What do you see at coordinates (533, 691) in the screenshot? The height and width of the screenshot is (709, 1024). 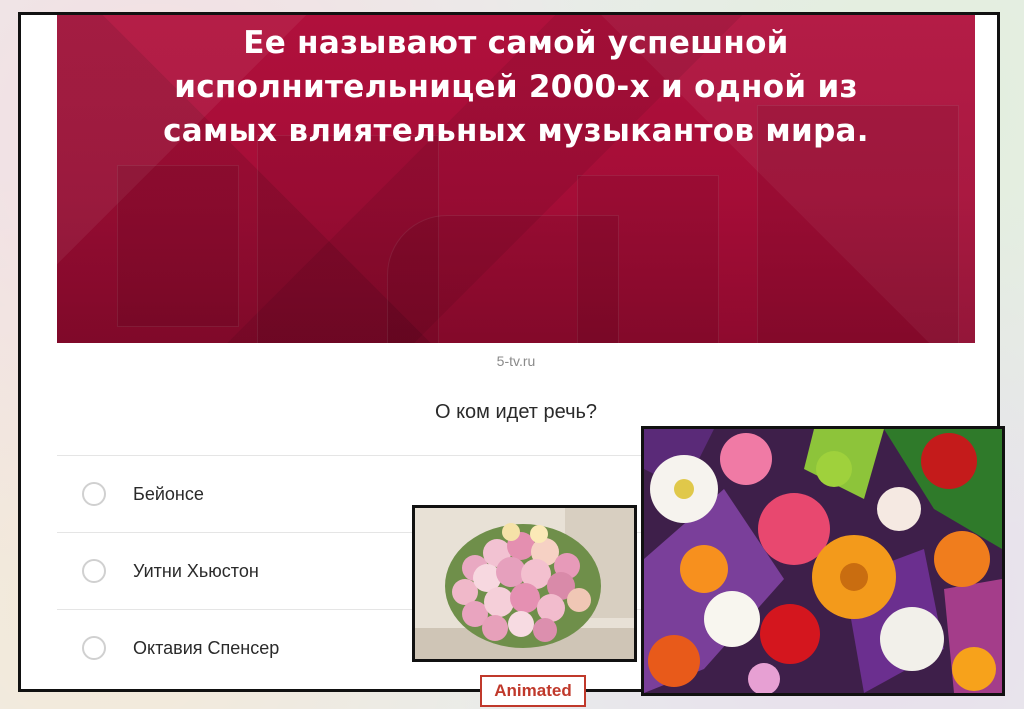 I see `animated-badge: Animated` at bounding box center [533, 691].